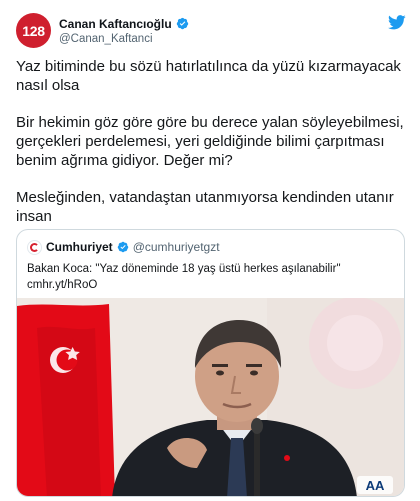 The height and width of the screenshot is (501, 420). Describe the element at coordinates (79, 247) in the screenshot. I see `quoted-author-name: Cumhuriyet` at that location.